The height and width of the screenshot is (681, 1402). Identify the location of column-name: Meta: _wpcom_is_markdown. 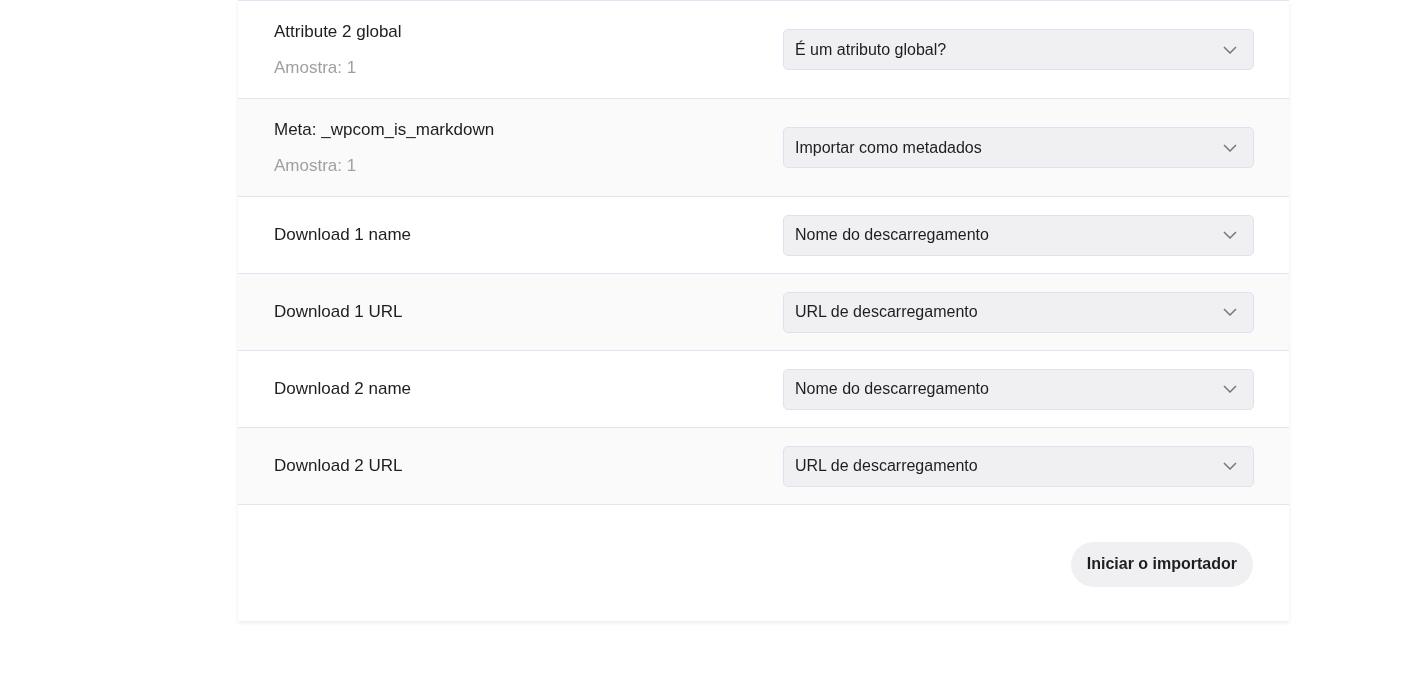
(384, 130).